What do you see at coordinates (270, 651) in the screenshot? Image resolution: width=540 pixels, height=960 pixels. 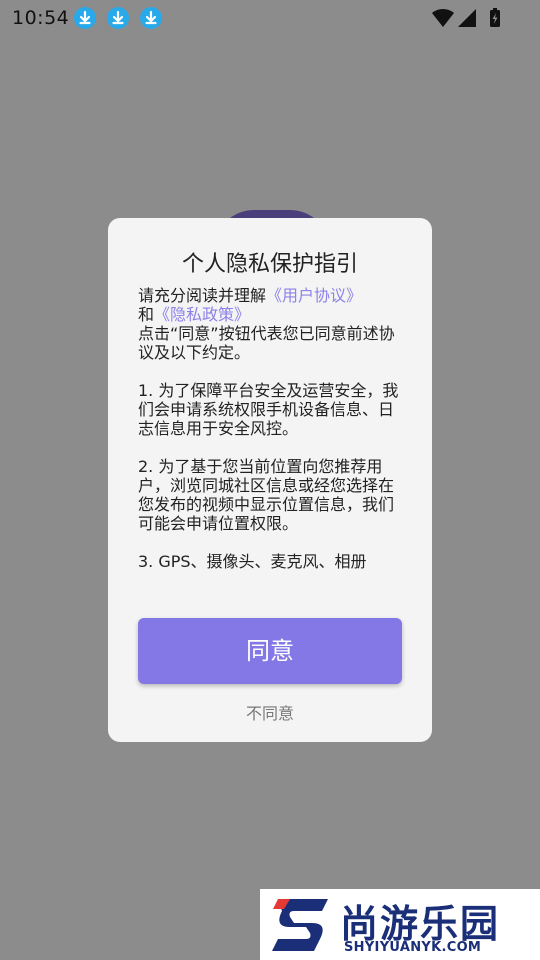 I see `agree-button: 同意` at bounding box center [270, 651].